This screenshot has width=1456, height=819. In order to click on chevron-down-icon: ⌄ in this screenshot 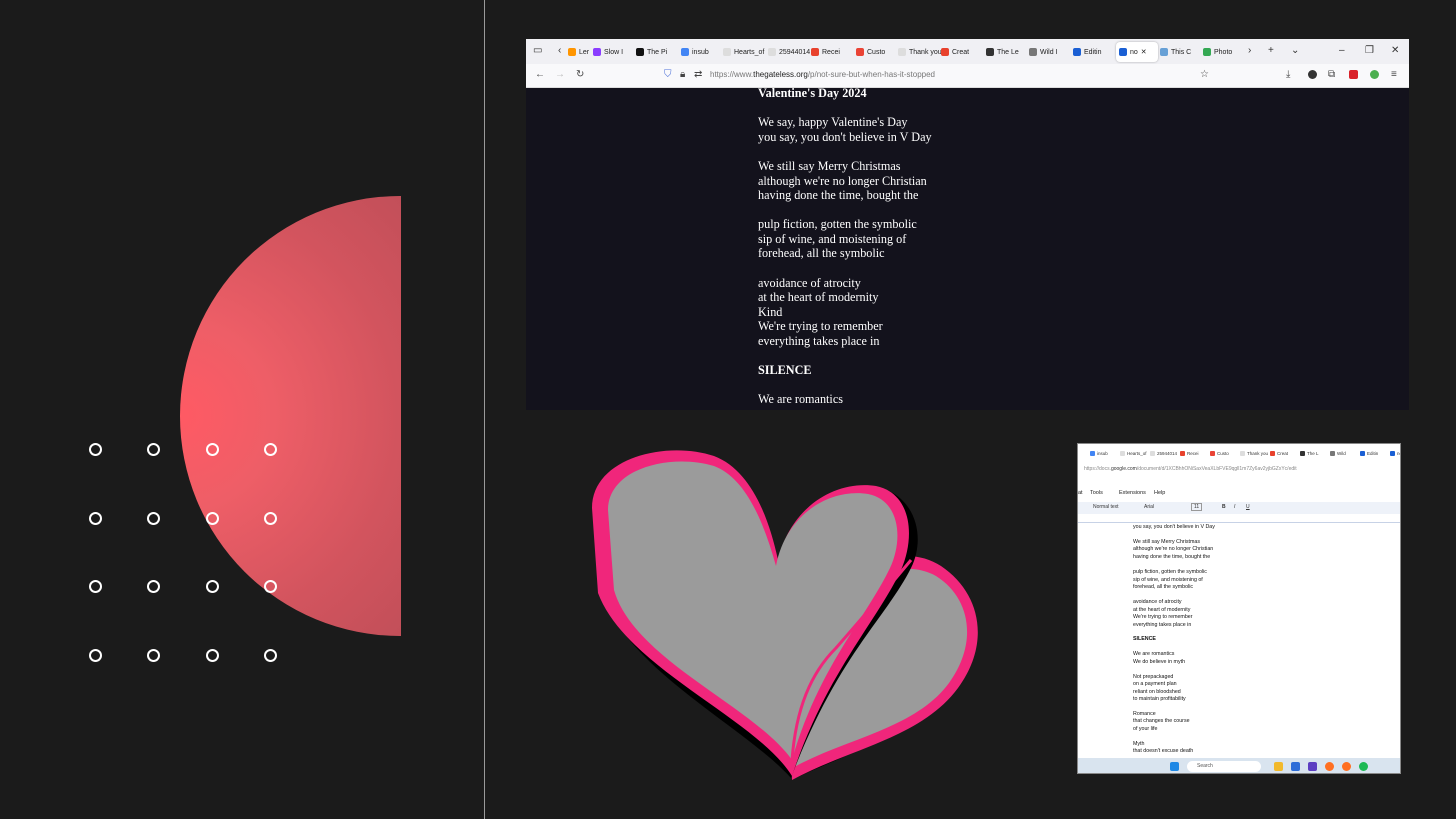, I will do `click(1295, 51)`.